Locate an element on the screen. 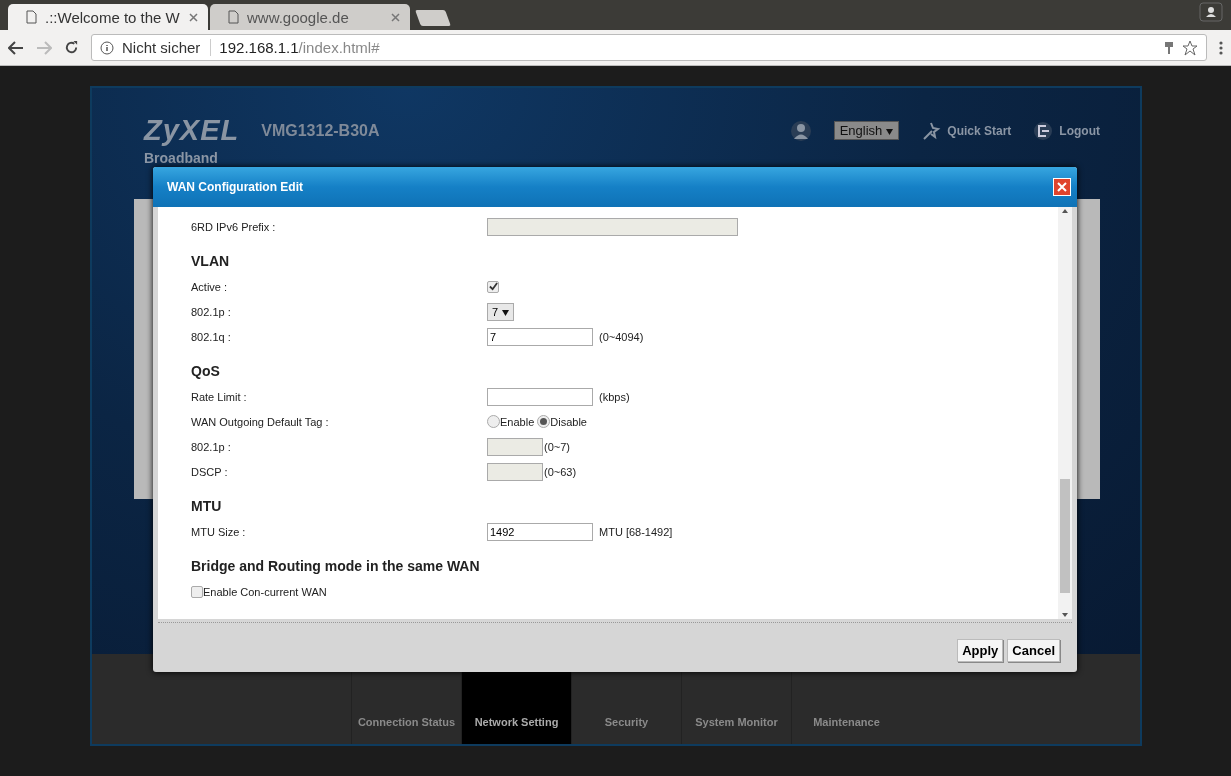 The image size is (1231, 776). model-name: VMG1312-B30A is located at coordinates (321, 130).